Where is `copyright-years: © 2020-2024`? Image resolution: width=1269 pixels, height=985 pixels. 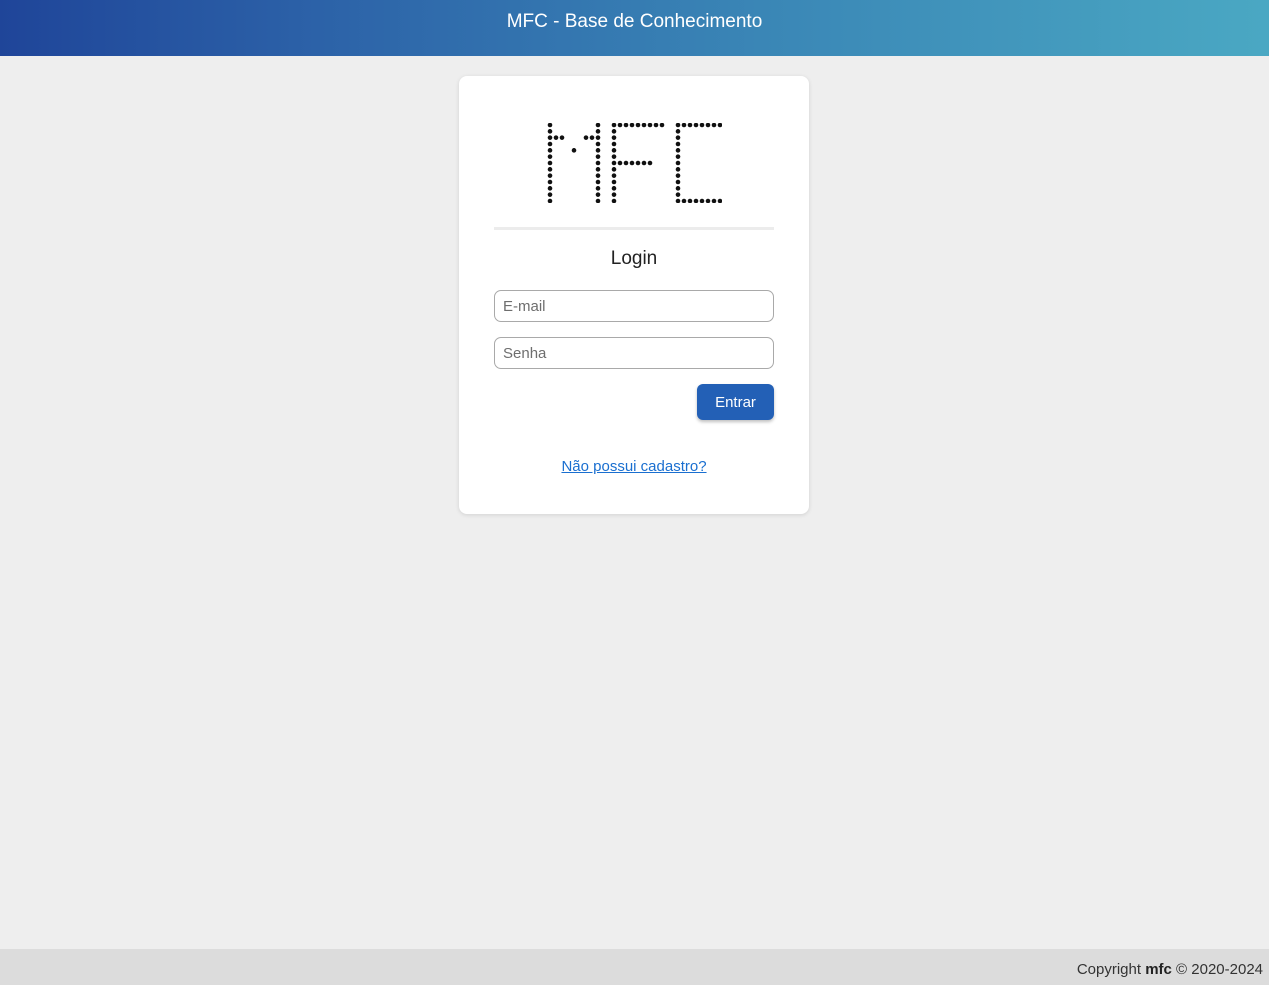 copyright-years: © 2020-2024 is located at coordinates (1219, 969).